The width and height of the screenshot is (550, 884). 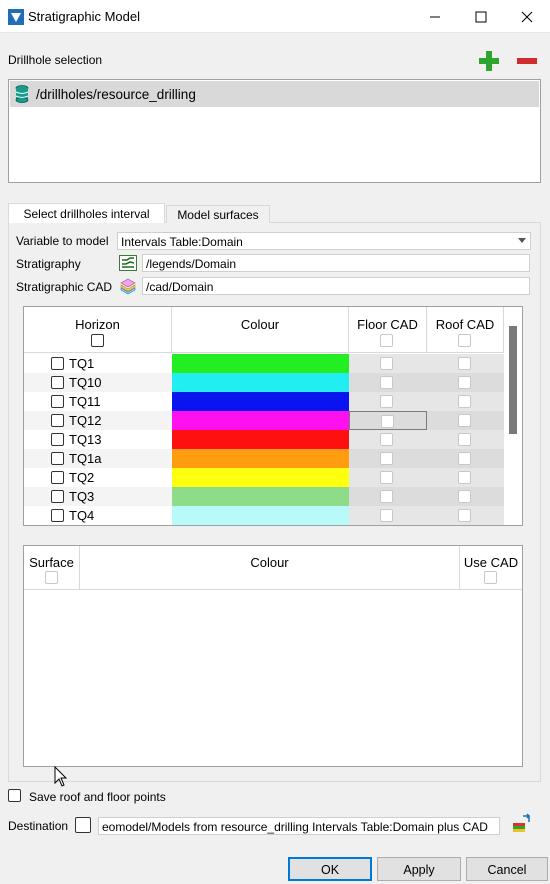 I want to click on table-row: TQ11, so click(x=264, y=401).